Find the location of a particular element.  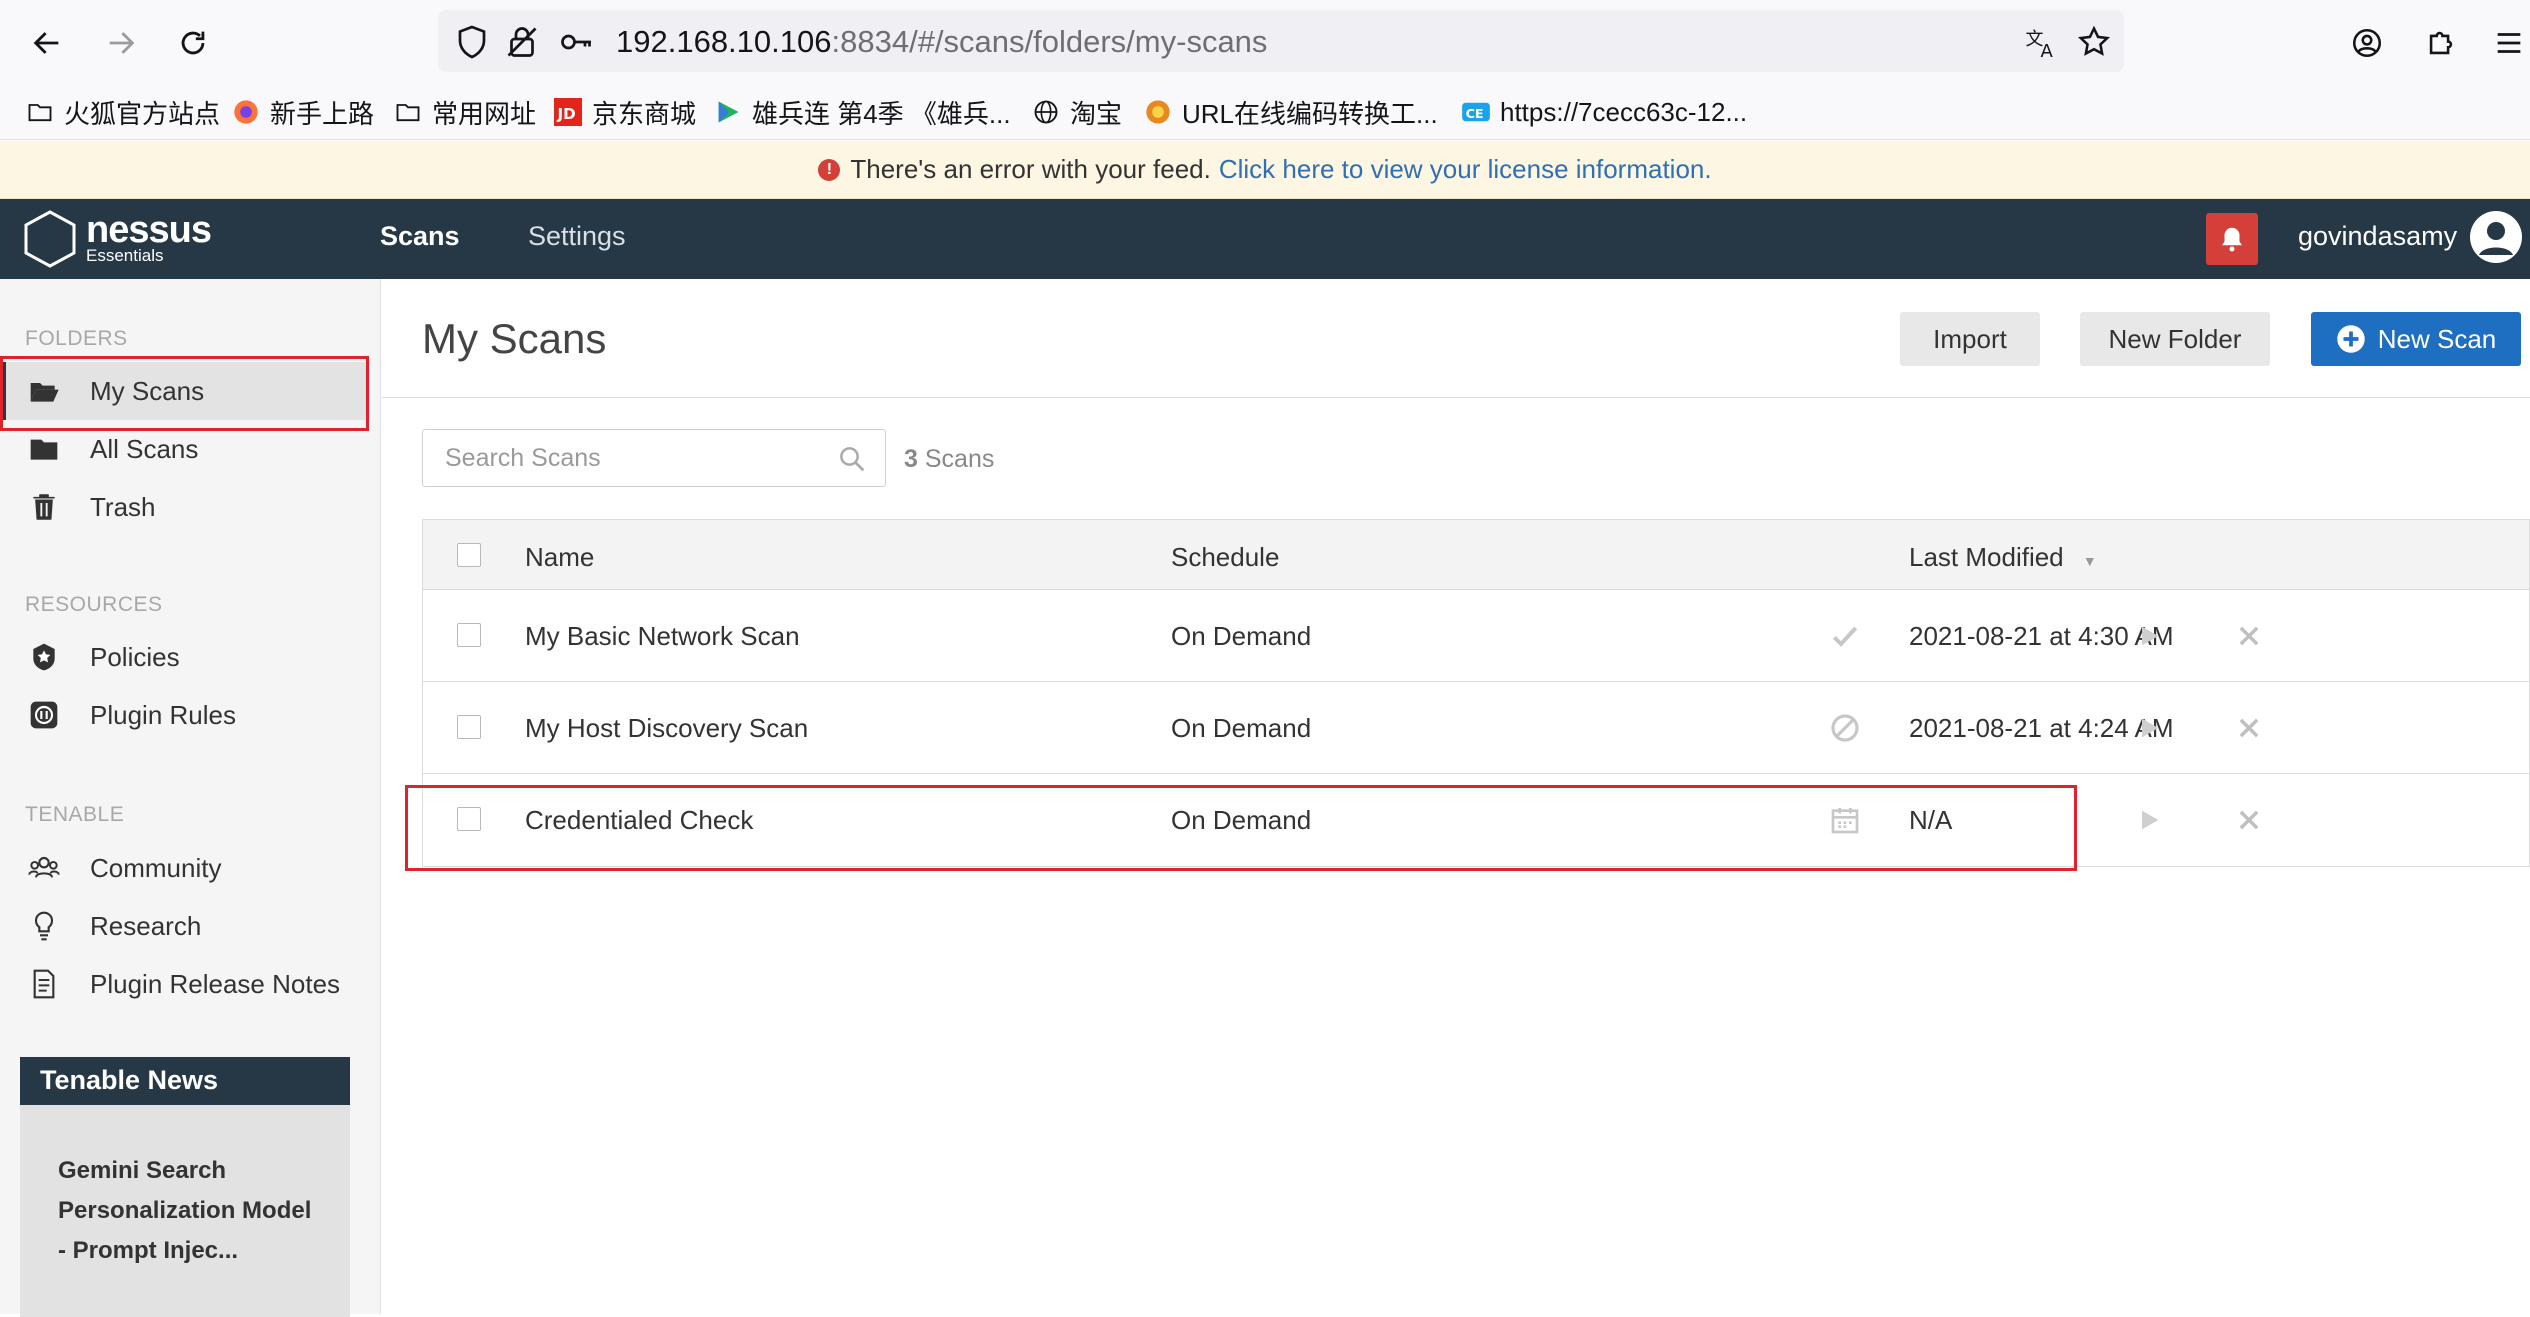

bookmark-item: JD 京东商城 is located at coordinates (624, 112).